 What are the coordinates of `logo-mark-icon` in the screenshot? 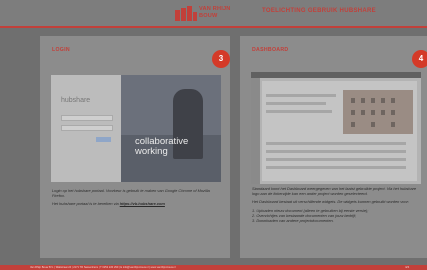 It's located at (186, 13).